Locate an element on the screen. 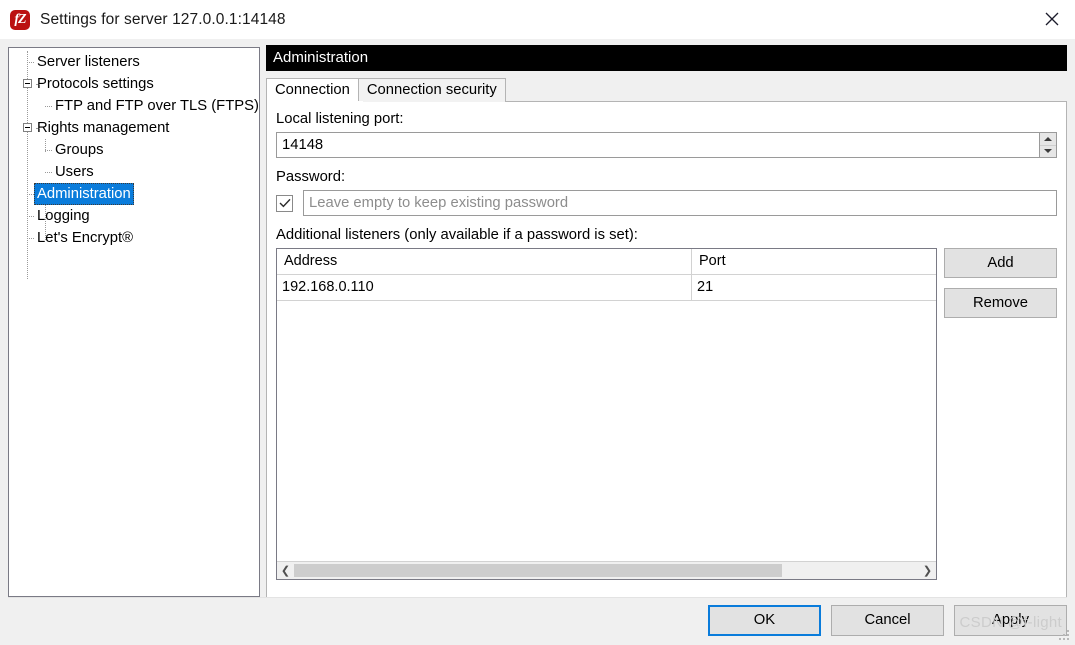 The image size is (1075, 645). horizontal-scrollbar: ❮ ❯ is located at coordinates (606, 570).